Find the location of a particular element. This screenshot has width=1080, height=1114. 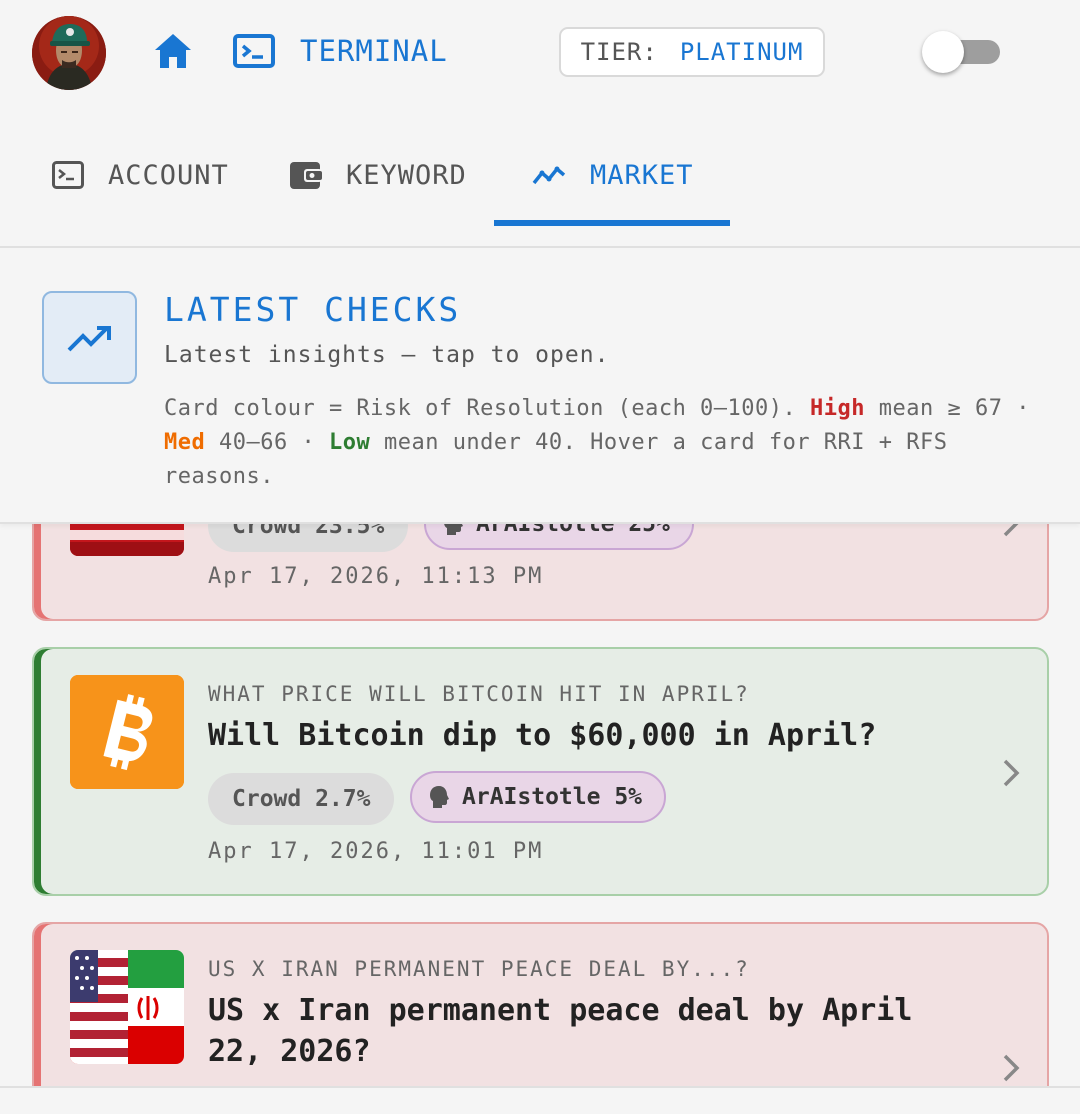

card-question: Will Bitcoin dip to $60,000 in April? is located at coordinates (542, 735).